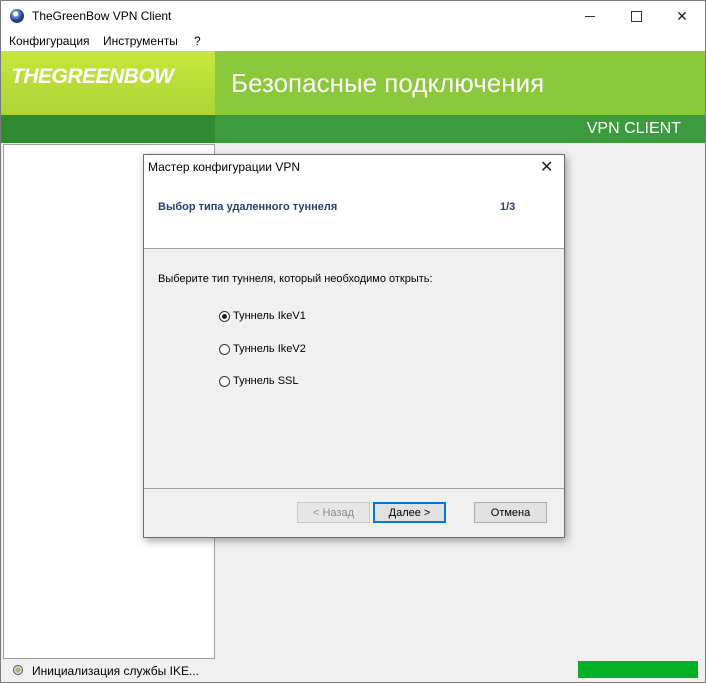 This screenshot has width=706, height=683. I want to click on progress-fill, so click(638, 669).